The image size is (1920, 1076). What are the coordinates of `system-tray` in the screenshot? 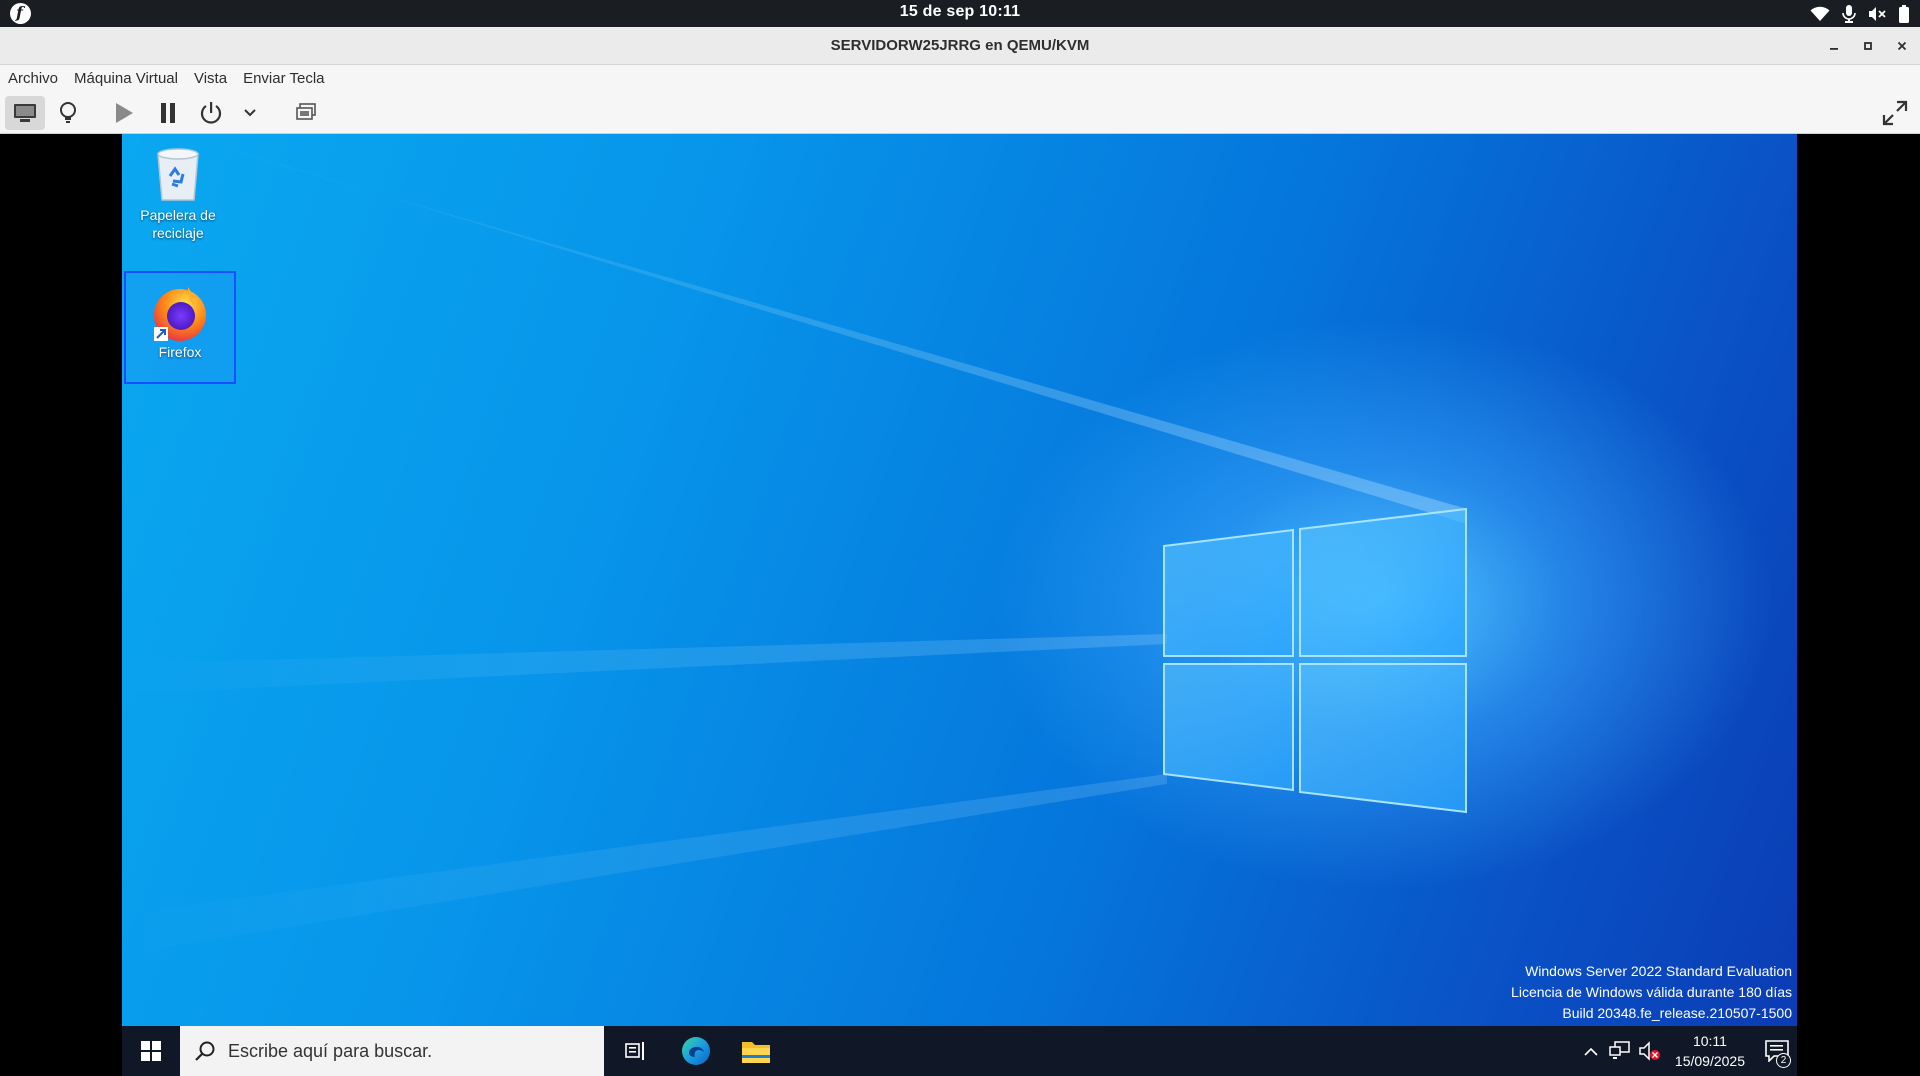 It's located at (1860, 13).